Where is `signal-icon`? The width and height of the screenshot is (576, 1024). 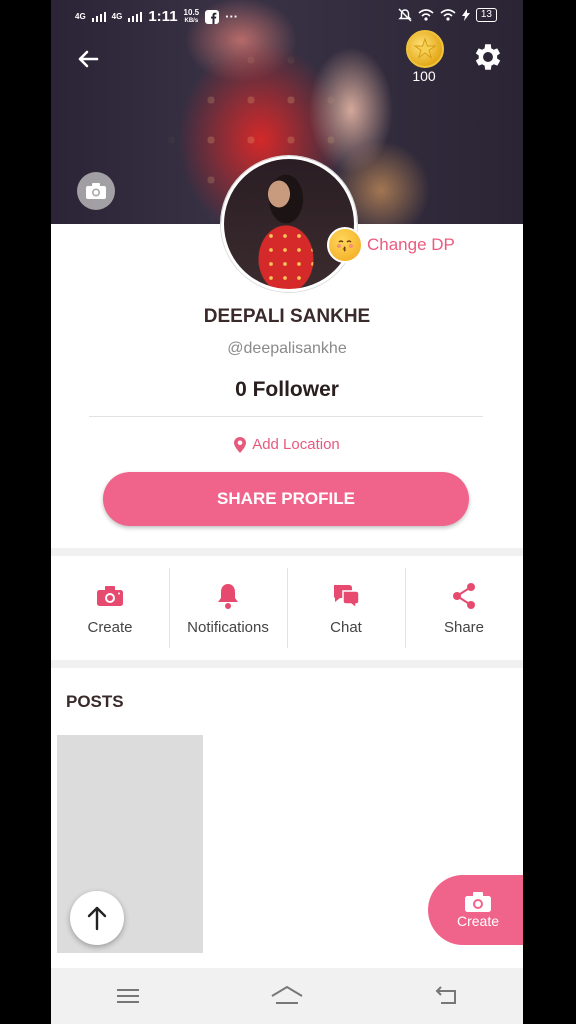 signal-icon is located at coordinates (98, 16).